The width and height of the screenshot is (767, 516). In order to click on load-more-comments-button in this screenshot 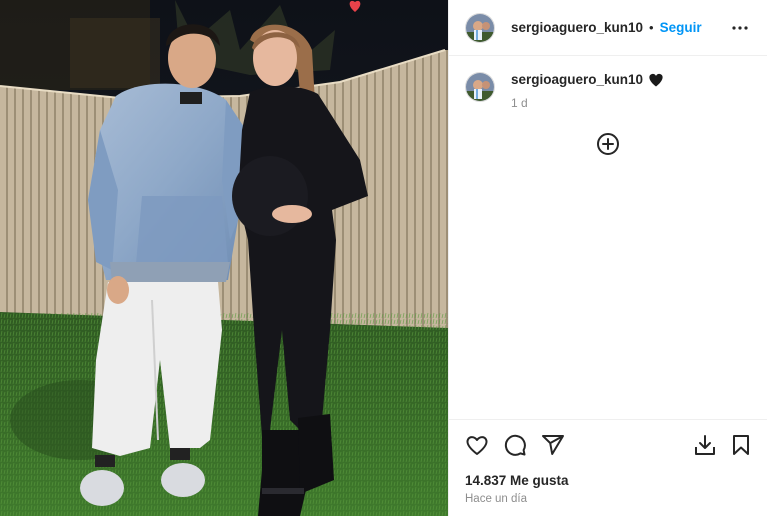, I will do `click(608, 144)`.